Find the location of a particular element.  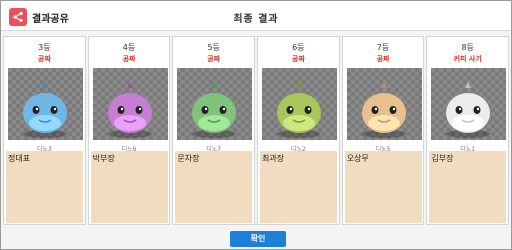

result-card: 8등 커피 사기 디노1 김부장 is located at coordinates (468, 130).